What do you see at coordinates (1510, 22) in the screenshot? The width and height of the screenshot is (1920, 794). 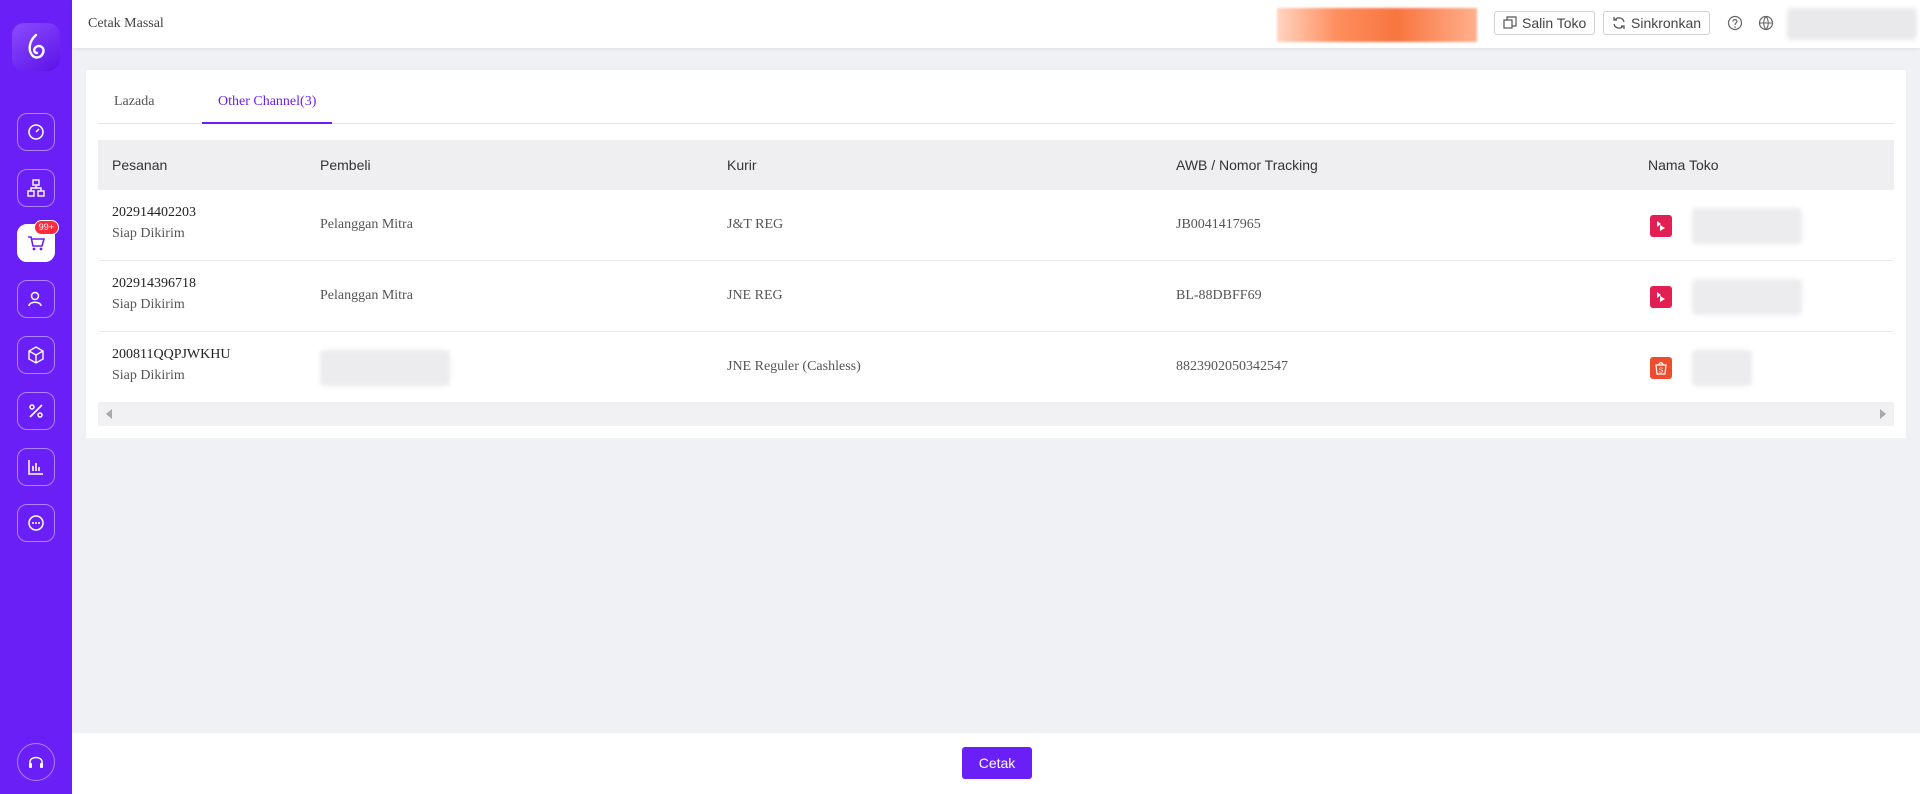 I see `copy-icon` at bounding box center [1510, 22].